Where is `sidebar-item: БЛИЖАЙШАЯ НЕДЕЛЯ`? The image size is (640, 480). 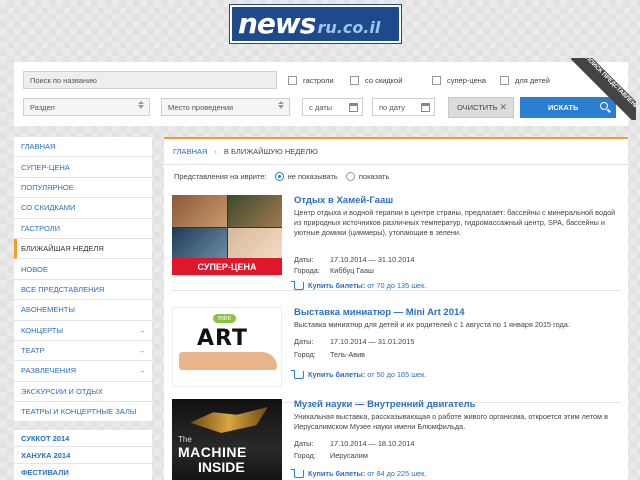
sidebar-item: БЛИЖАЙШАЯ НЕДЕЛЯ is located at coordinates (83, 249).